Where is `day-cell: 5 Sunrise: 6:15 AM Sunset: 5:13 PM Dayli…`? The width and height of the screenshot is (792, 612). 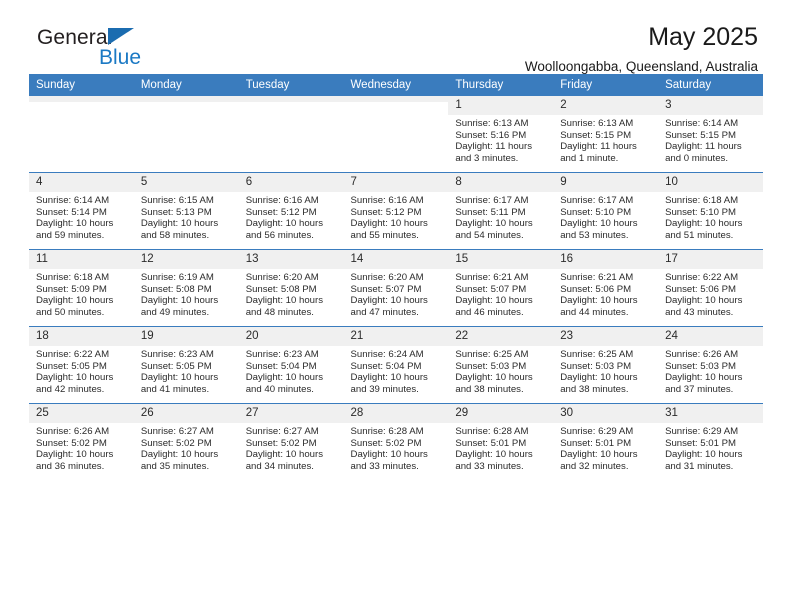 day-cell: 5 Sunrise: 6:15 AM Sunset: 5:13 PM Dayli… is located at coordinates (186, 211).